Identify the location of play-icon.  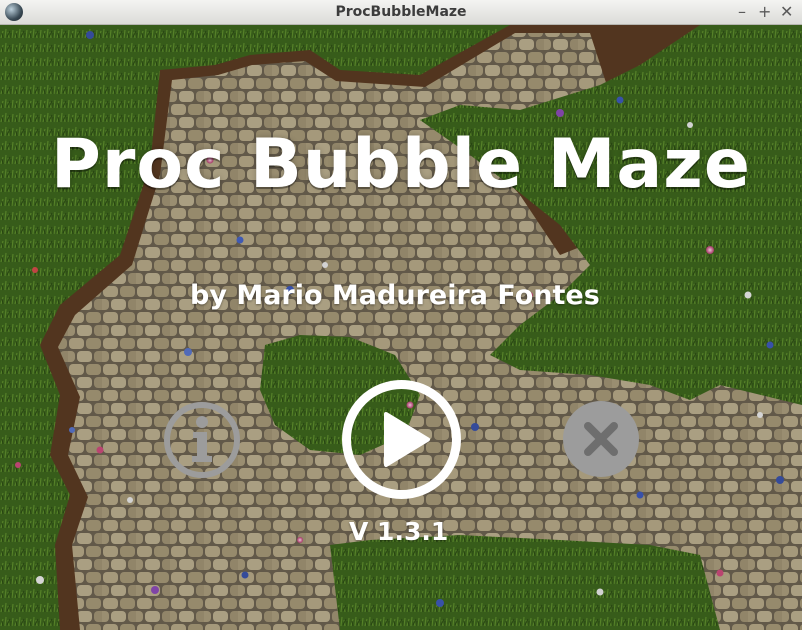
(401, 439).